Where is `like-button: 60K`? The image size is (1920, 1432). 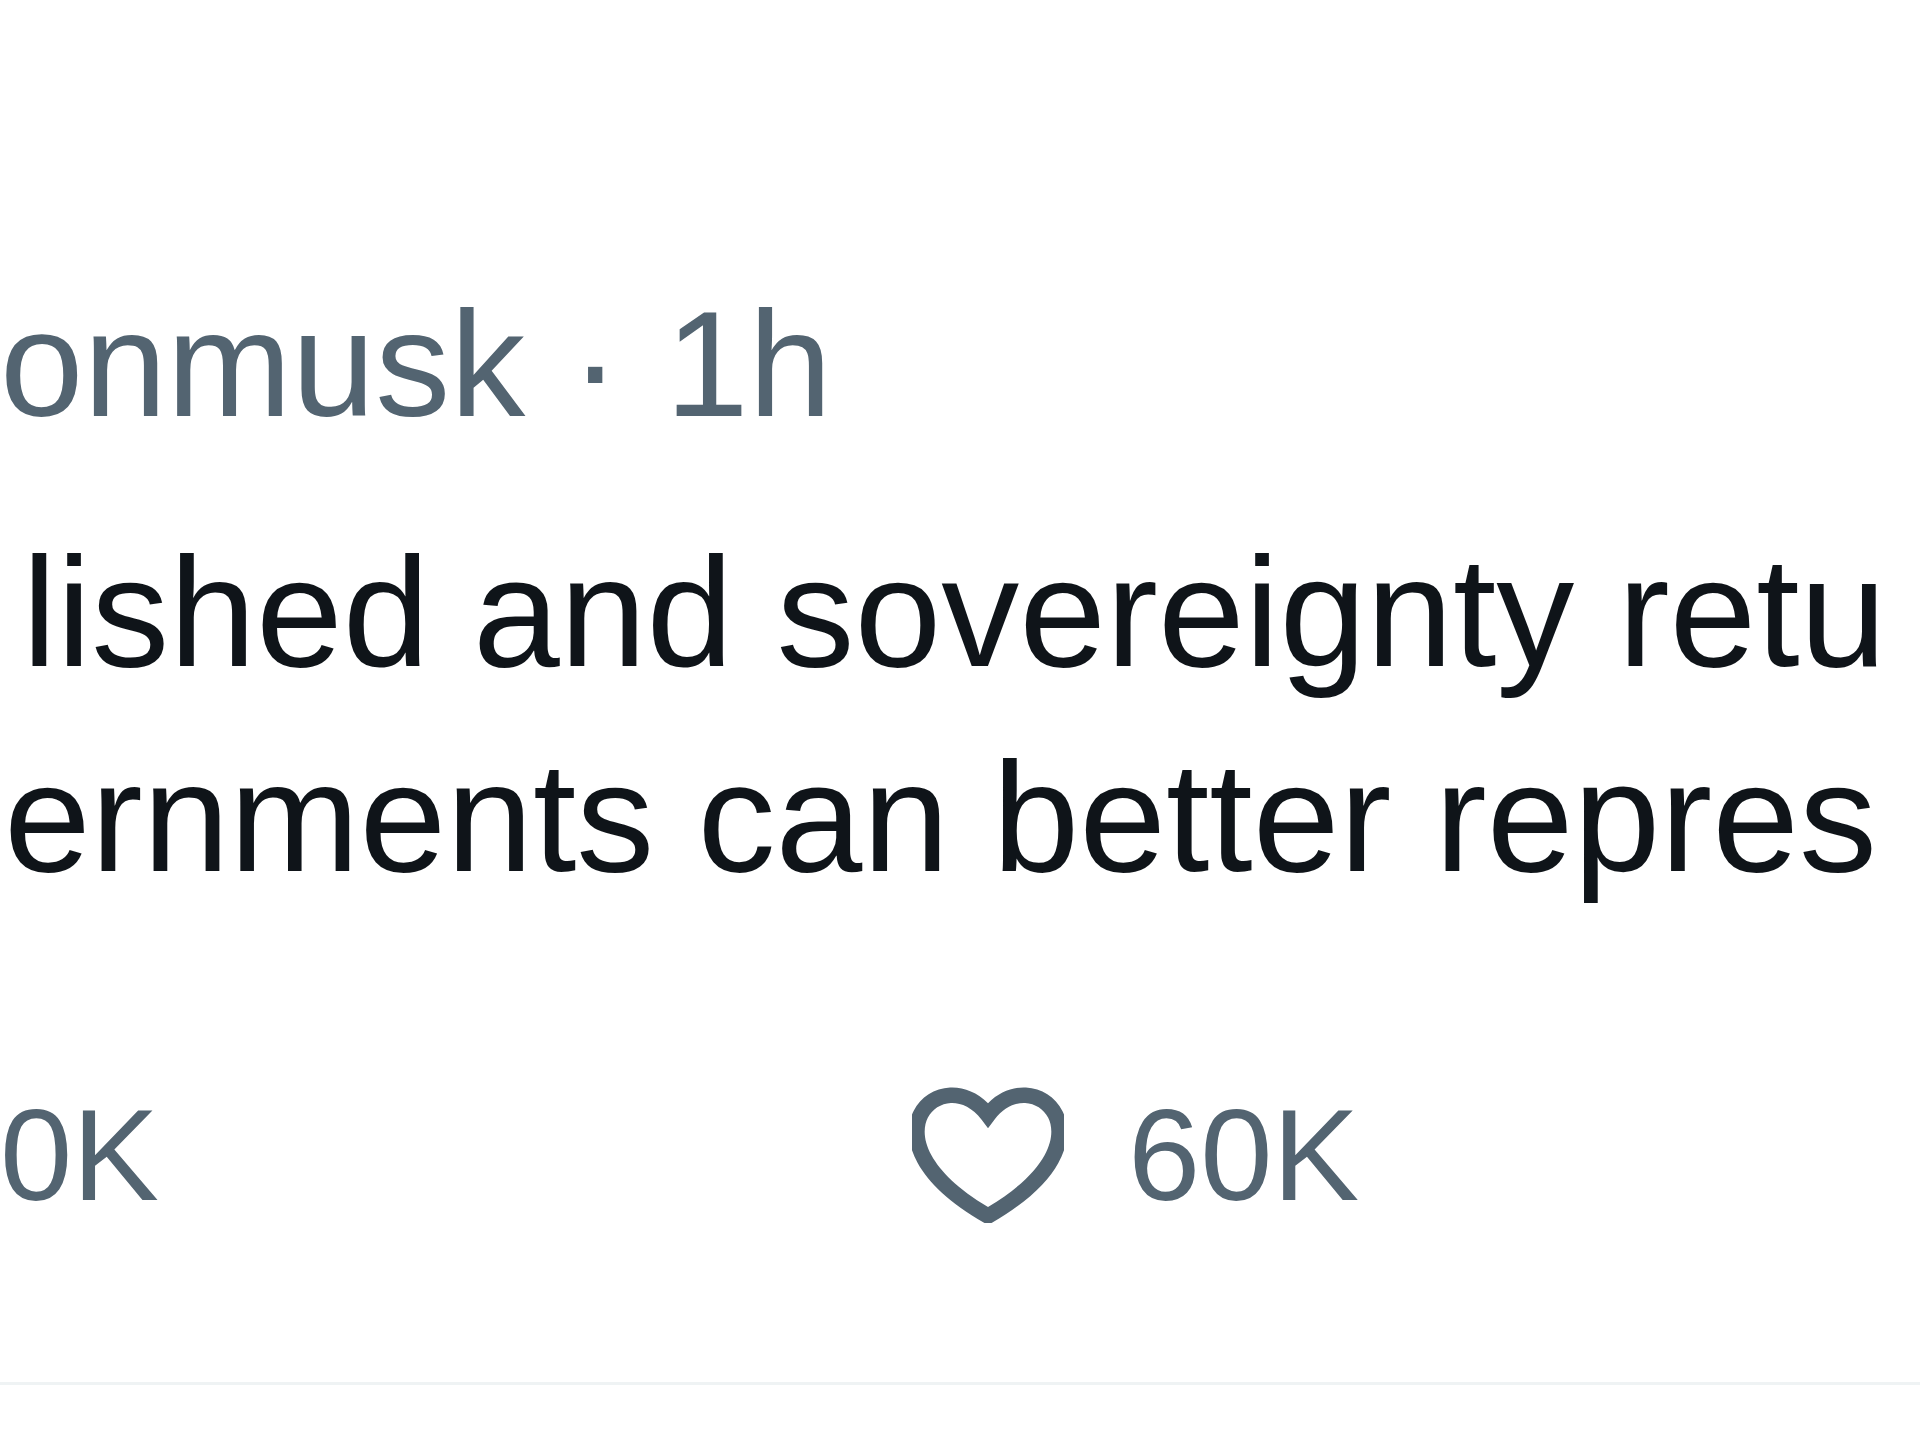
like-button: 60K is located at coordinates (1136, 1155).